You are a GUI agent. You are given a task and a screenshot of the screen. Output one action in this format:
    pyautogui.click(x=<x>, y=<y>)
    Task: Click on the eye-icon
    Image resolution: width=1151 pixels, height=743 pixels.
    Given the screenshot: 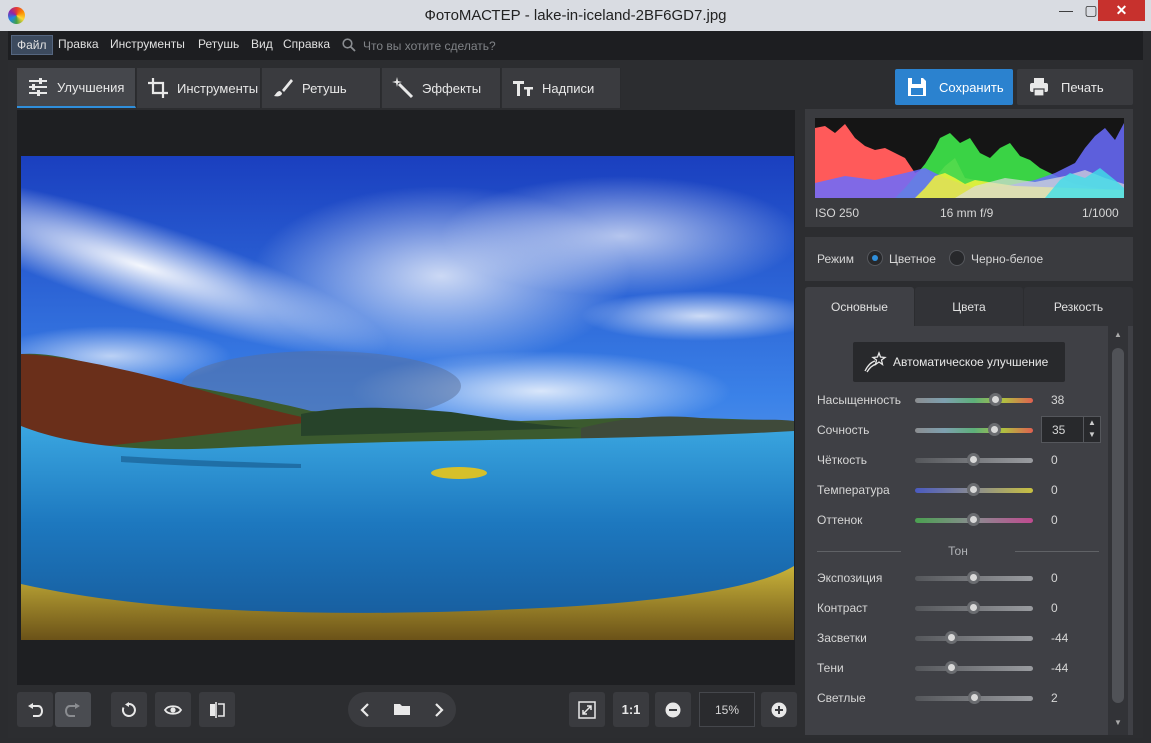 What is the action you would take?
    pyautogui.click(x=173, y=709)
    